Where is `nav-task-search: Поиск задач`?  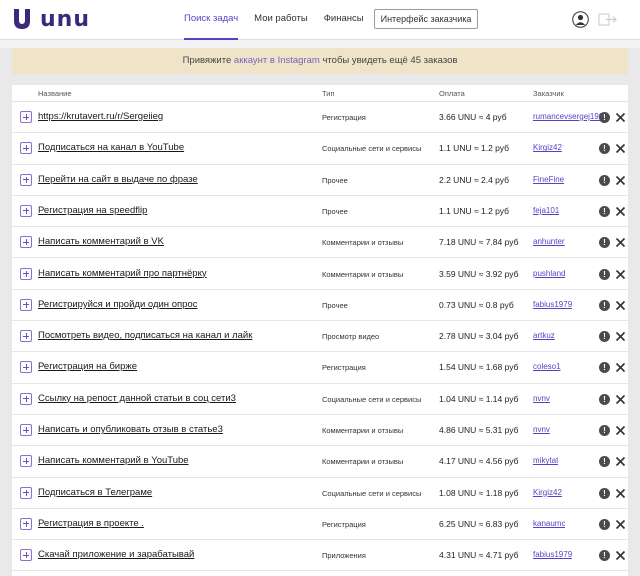
nav-task-search: Поиск задач is located at coordinates (211, 20).